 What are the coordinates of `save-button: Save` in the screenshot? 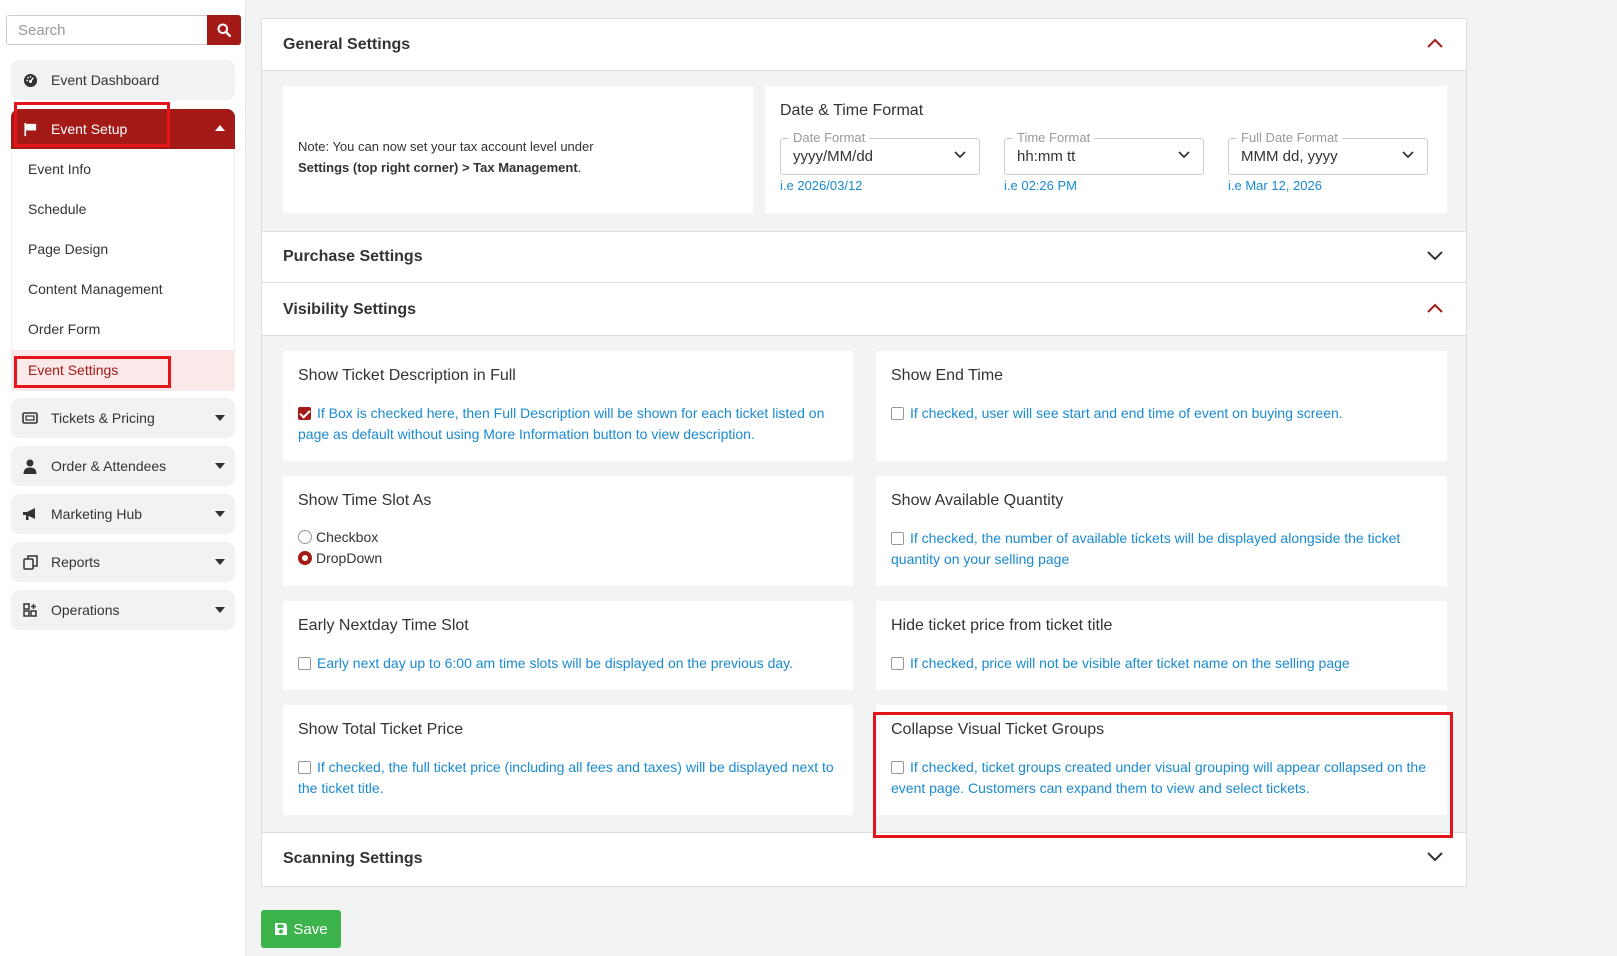 It's located at (301, 929).